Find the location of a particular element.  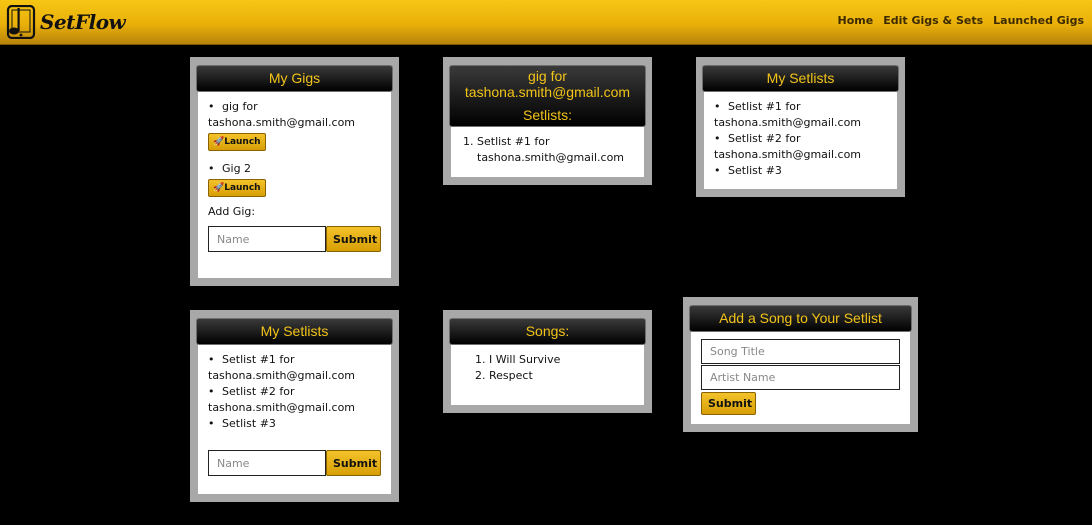

add-song-card: Add a Song to Your Setlist Submit is located at coordinates (800, 364).